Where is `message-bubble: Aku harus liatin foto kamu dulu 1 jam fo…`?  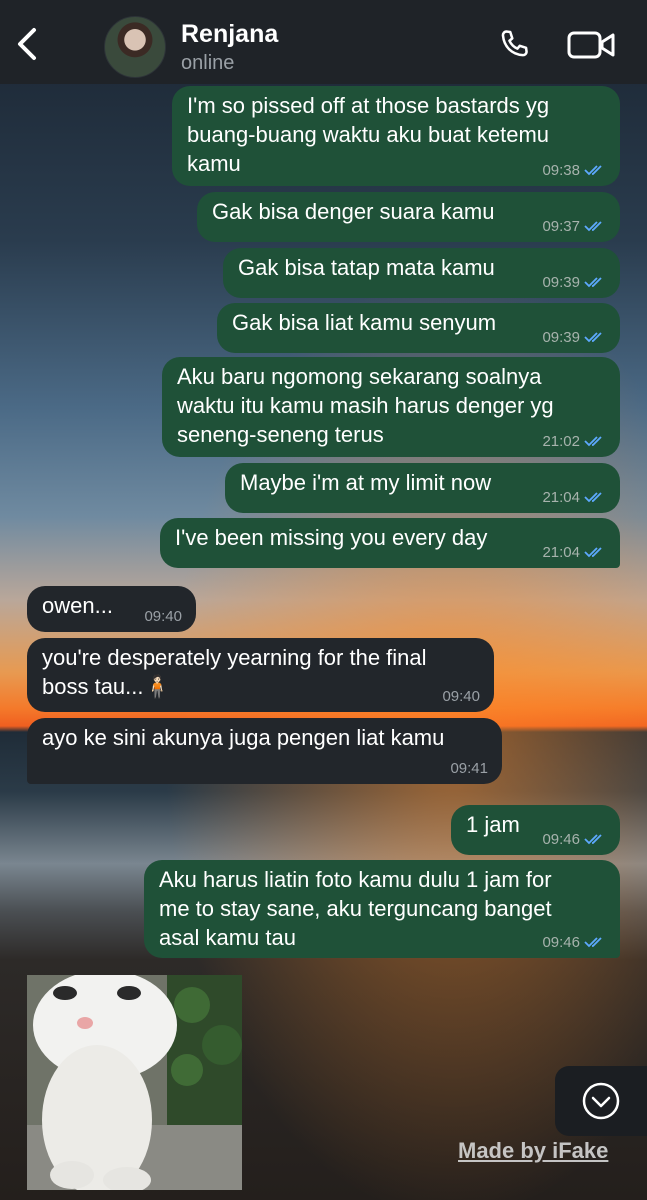
message-bubble: Aku harus liatin foto kamu dulu 1 jam fo… is located at coordinates (382, 909).